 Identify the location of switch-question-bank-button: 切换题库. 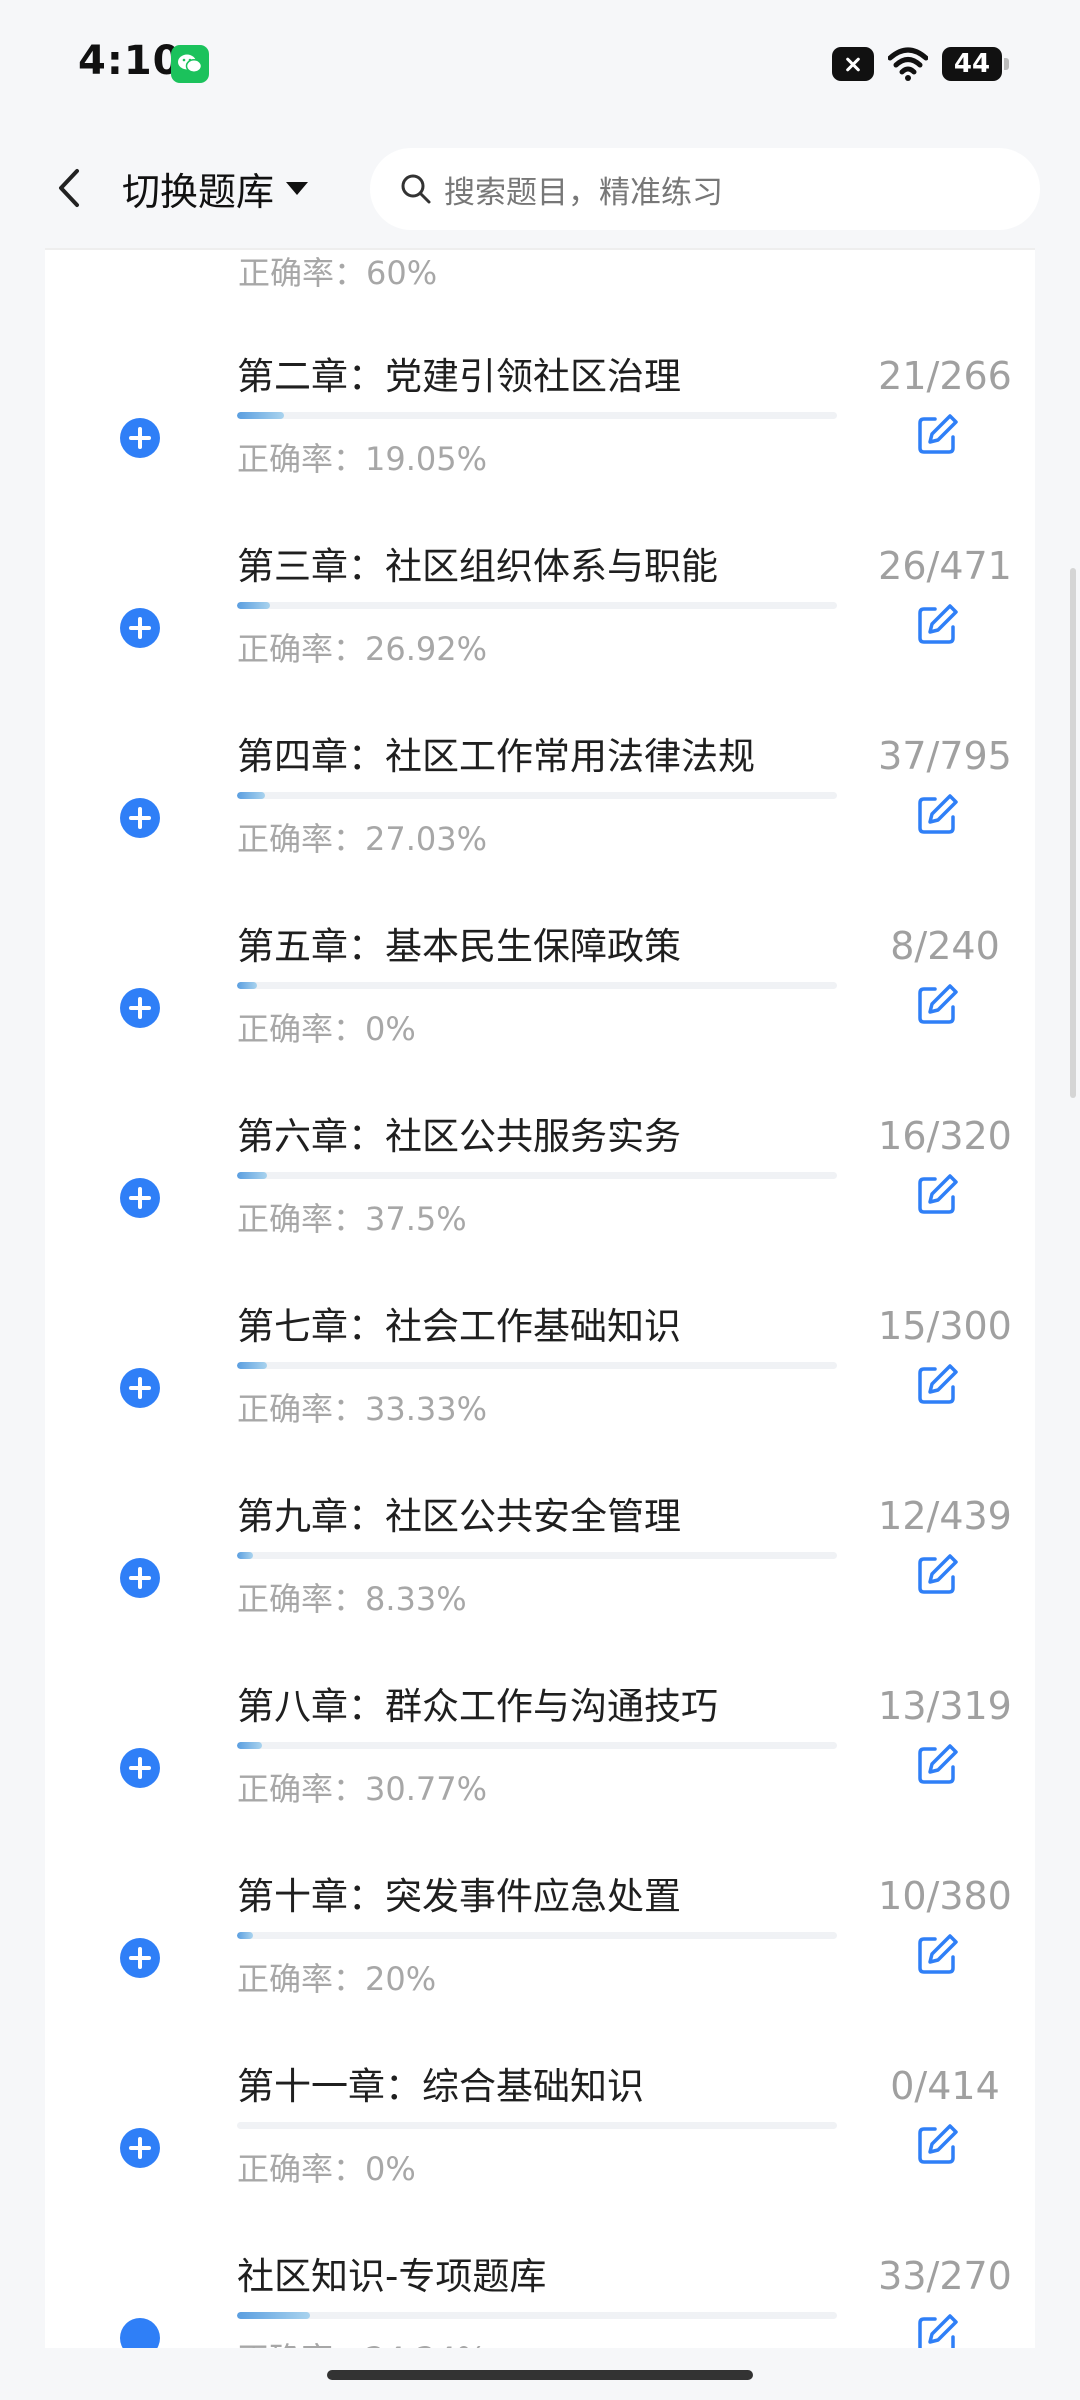
(216, 188).